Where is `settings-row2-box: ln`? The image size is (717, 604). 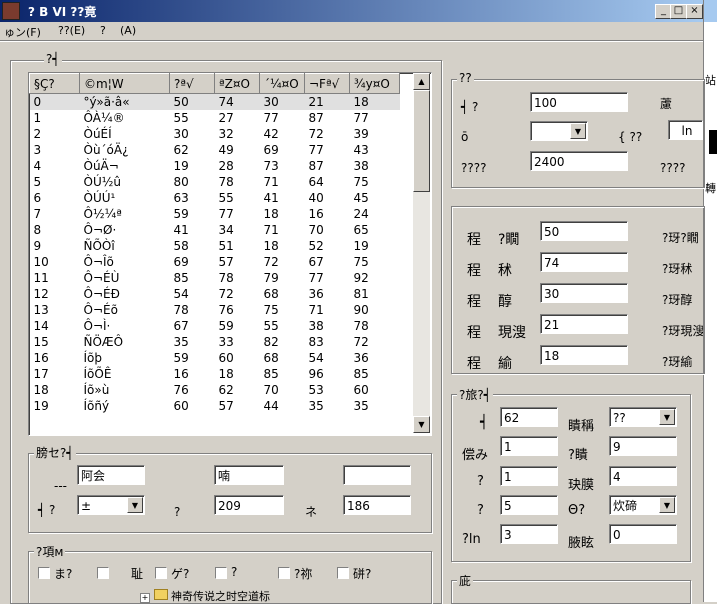
settings-row2-box: ln is located at coordinates (685, 130).